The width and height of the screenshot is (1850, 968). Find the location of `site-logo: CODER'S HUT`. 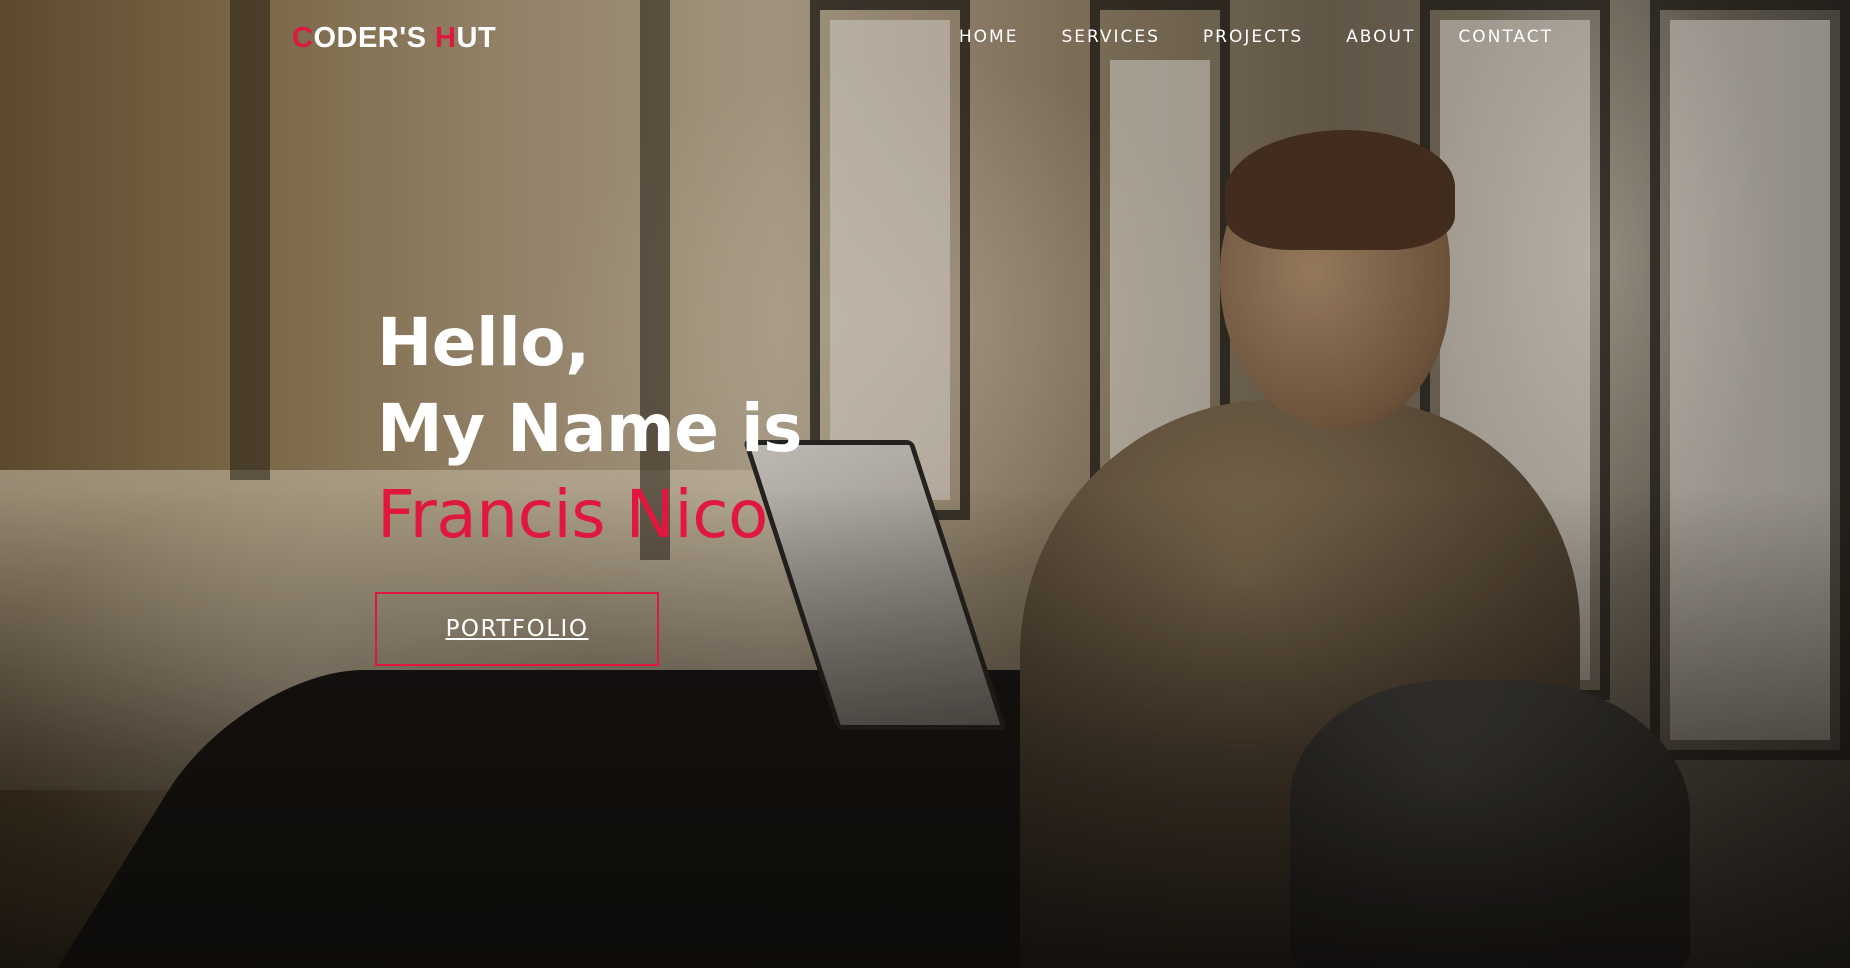

site-logo: CODER'S HUT is located at coordinates (394, 38).